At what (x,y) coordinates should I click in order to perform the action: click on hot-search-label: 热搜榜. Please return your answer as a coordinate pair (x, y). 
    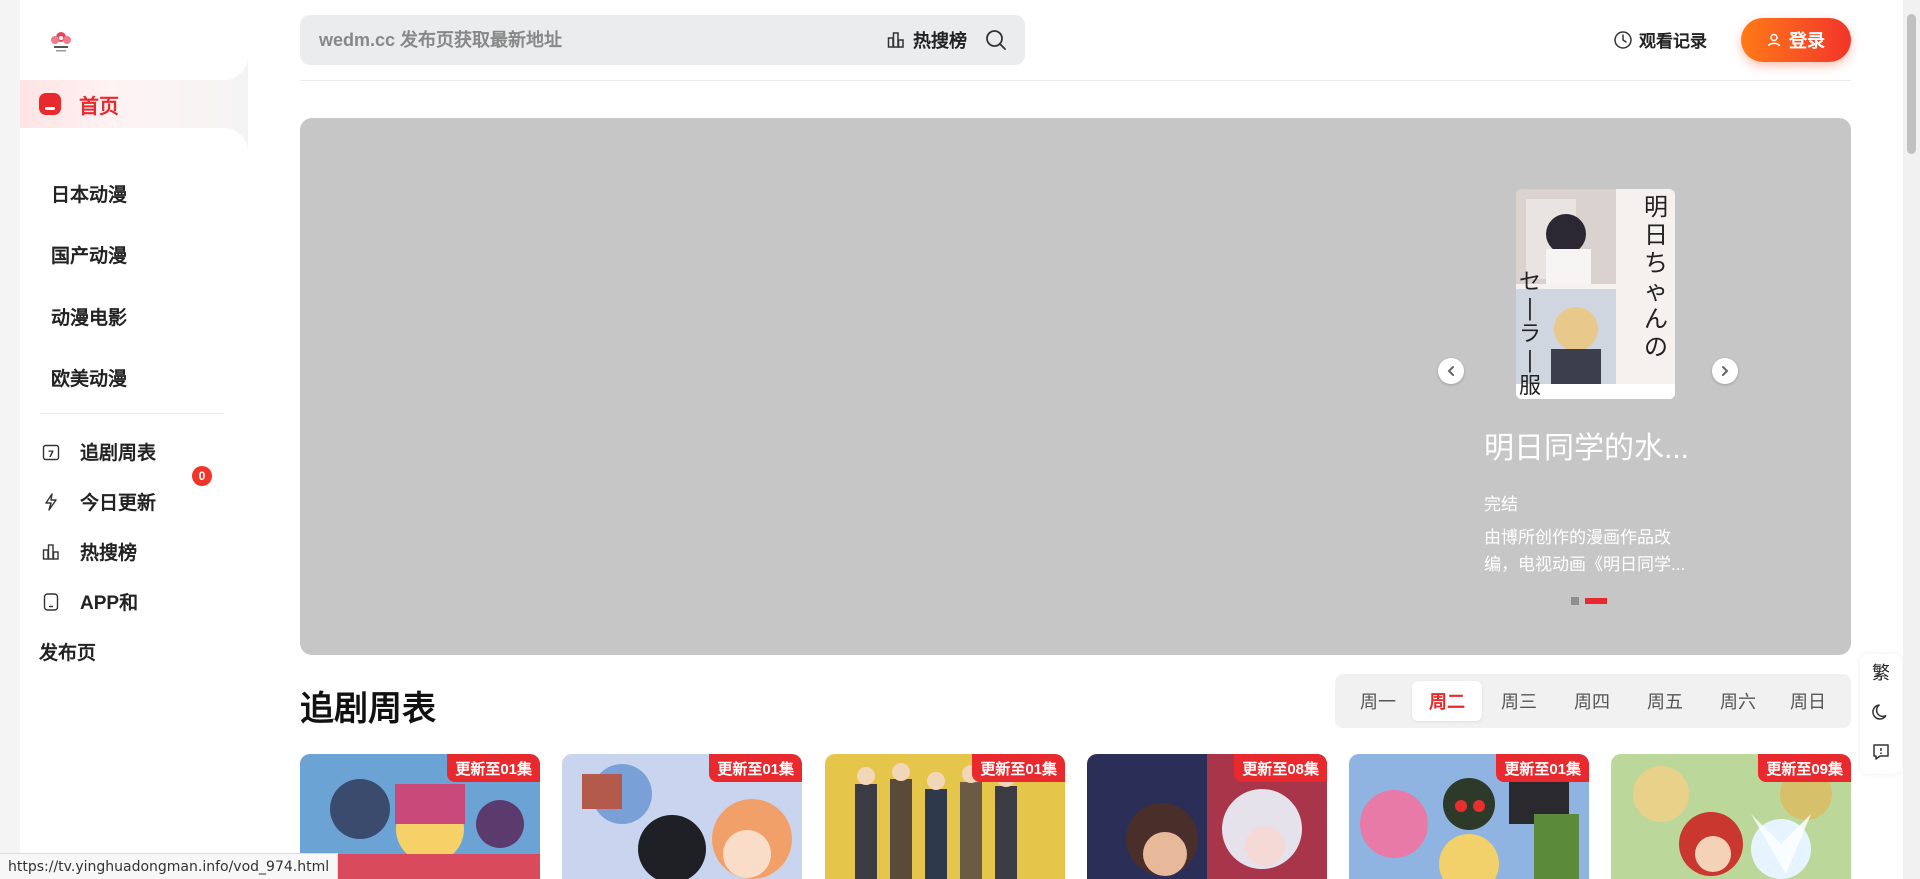
    Looking at the image, I should click on (940, 41).